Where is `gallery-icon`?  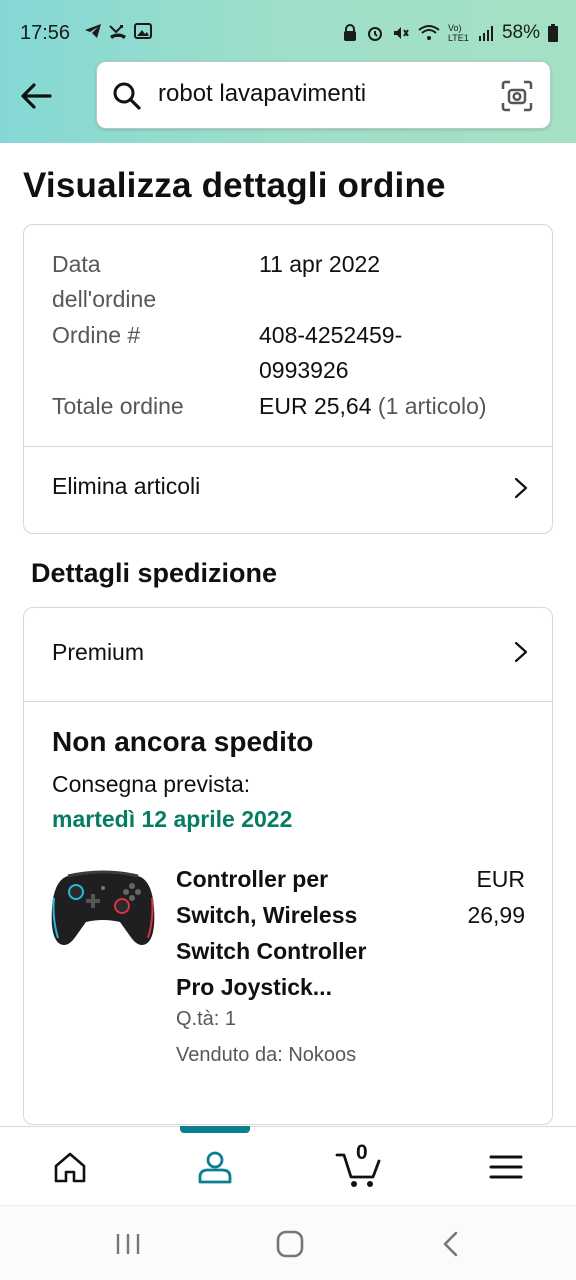
gallery-icon is located at coordinates (143, 31).